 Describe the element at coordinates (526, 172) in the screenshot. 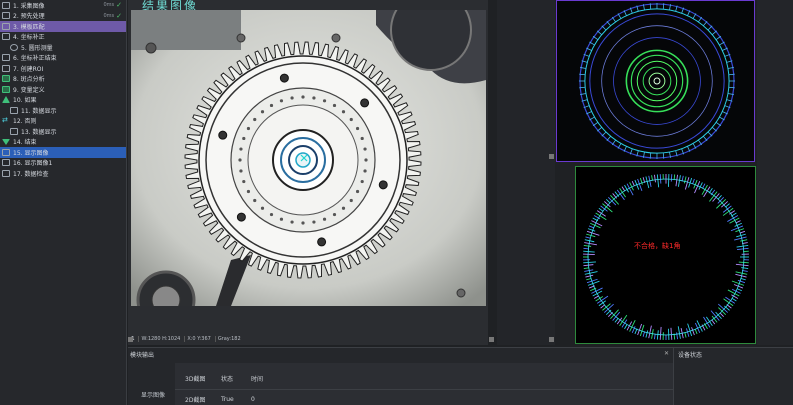

I see `view-gutter` at that location.